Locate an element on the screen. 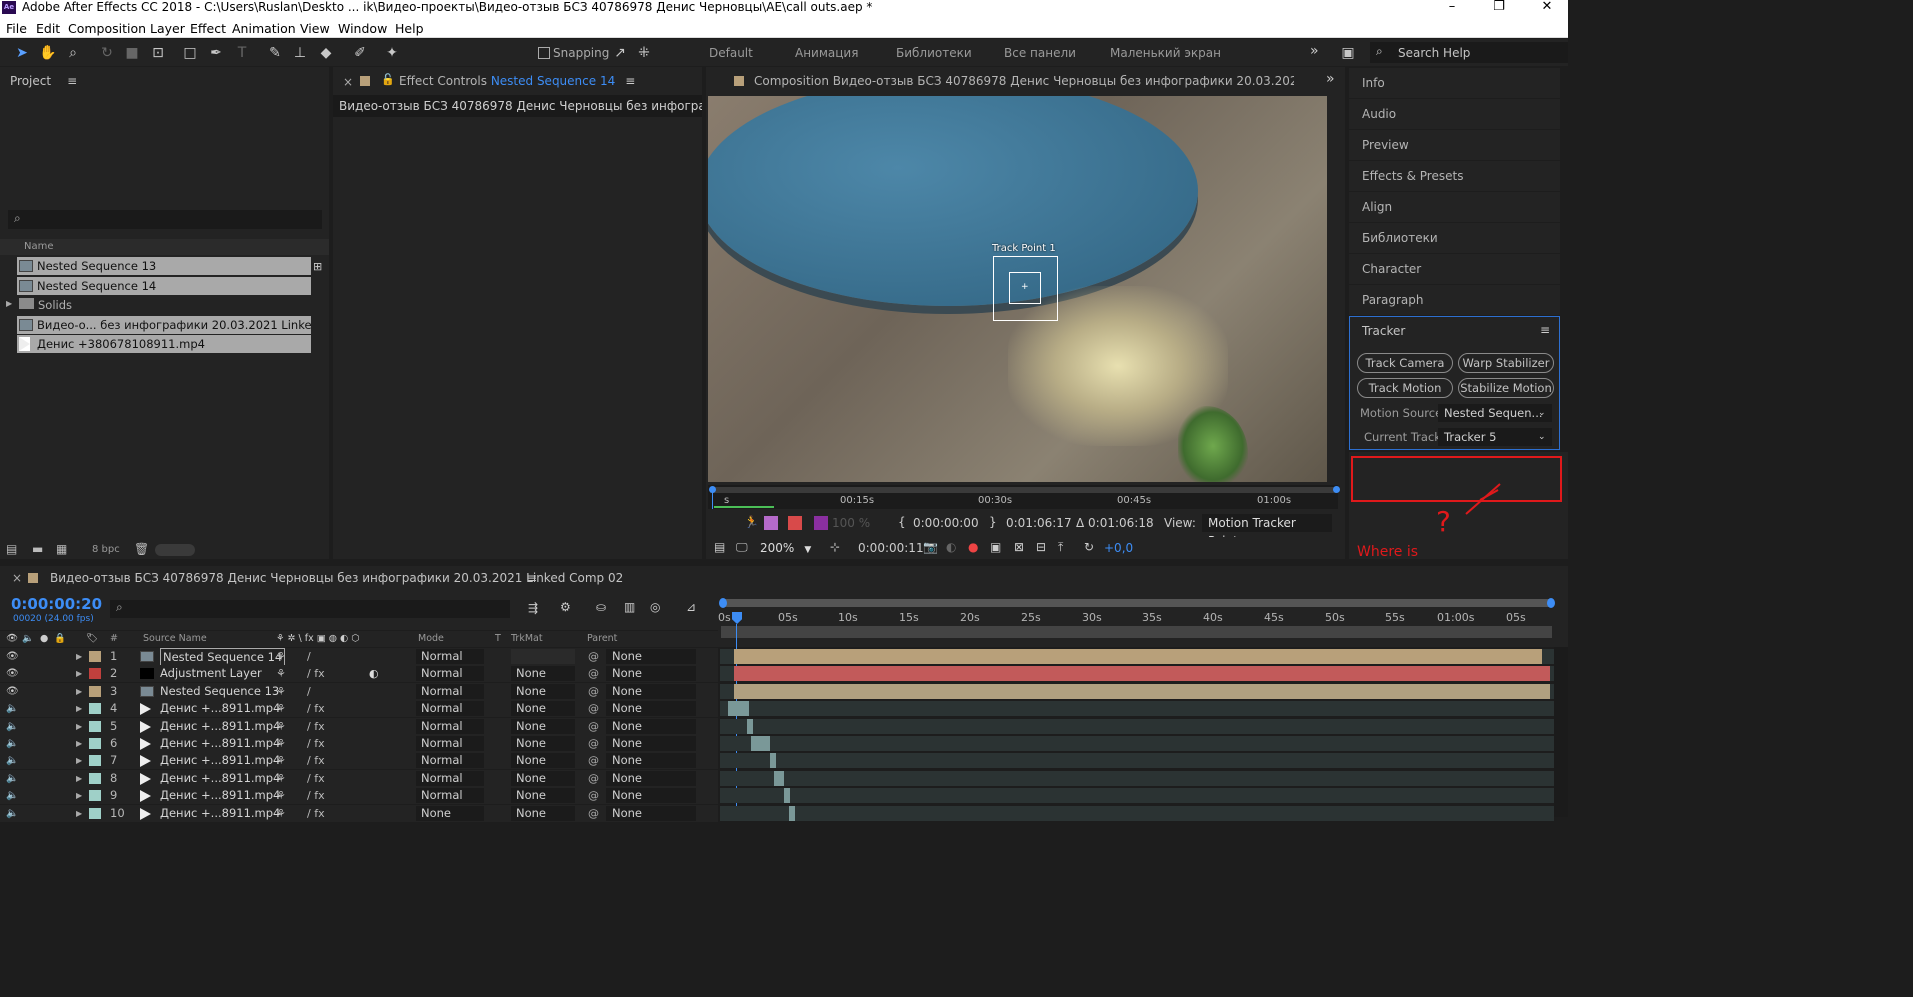  track-point-attach-icon: + is located at coordinates (1025, 287).